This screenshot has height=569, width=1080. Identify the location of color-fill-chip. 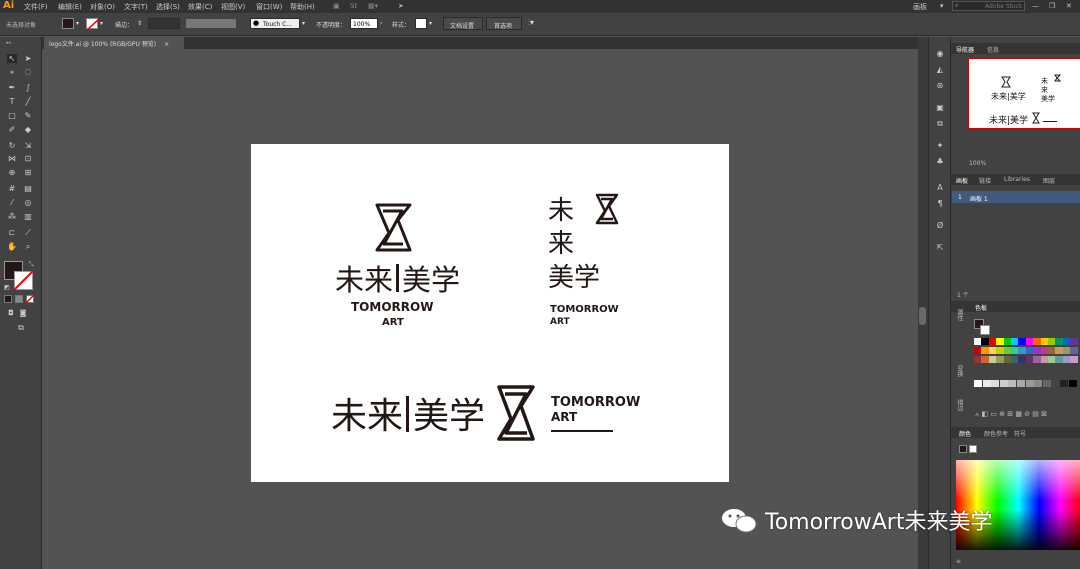
(963, 449).